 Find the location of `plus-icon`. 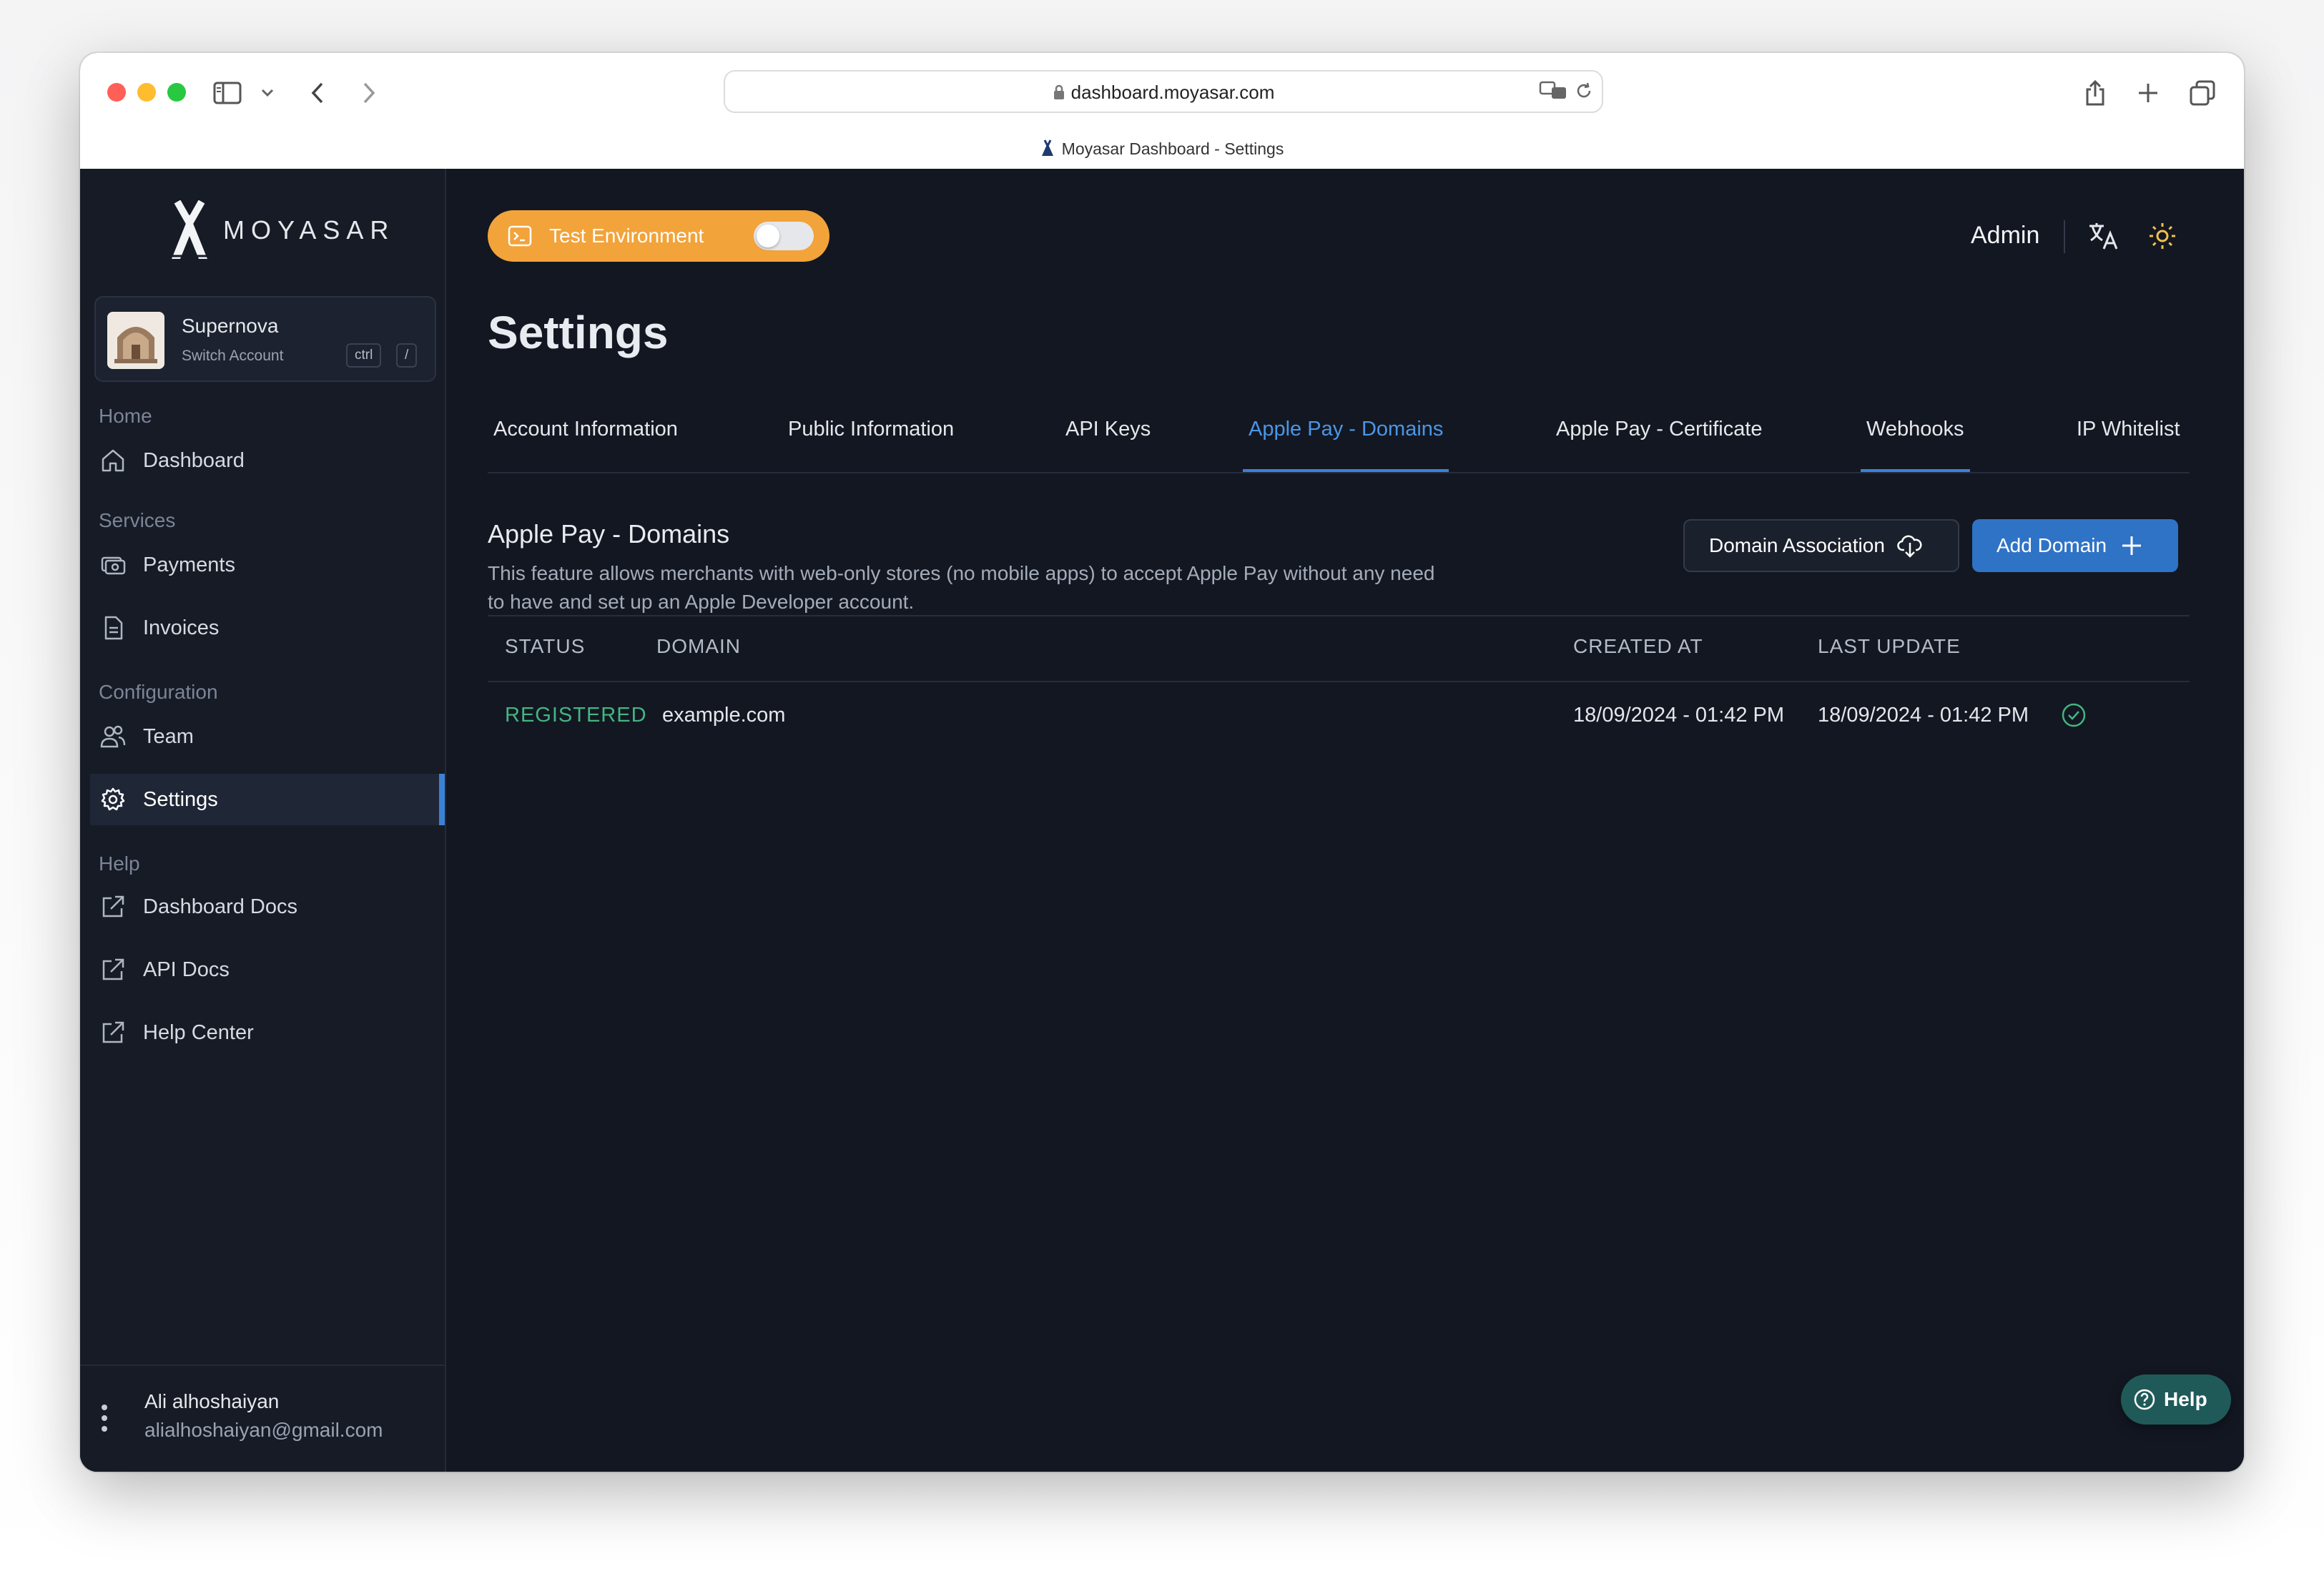

plus-icon is located at coordinates (2131, 545).